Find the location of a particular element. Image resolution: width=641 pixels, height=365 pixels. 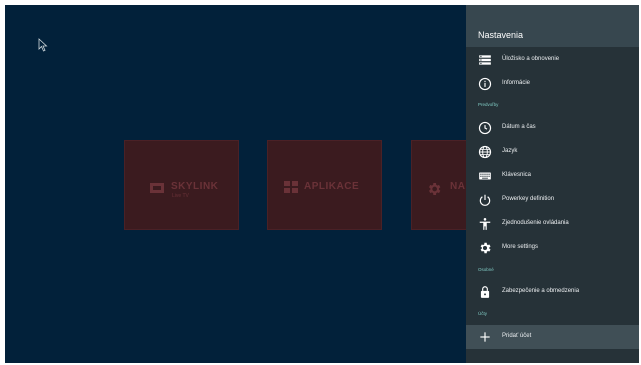

menu-item-keyboard: Klávesnica is located at coordinates (552, 176).